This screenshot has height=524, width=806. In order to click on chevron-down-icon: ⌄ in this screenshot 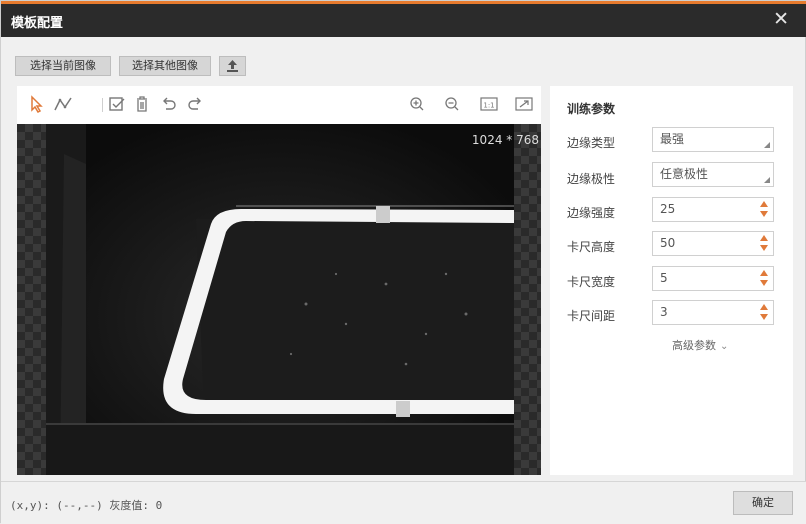, I will do `click(724, 346)`.